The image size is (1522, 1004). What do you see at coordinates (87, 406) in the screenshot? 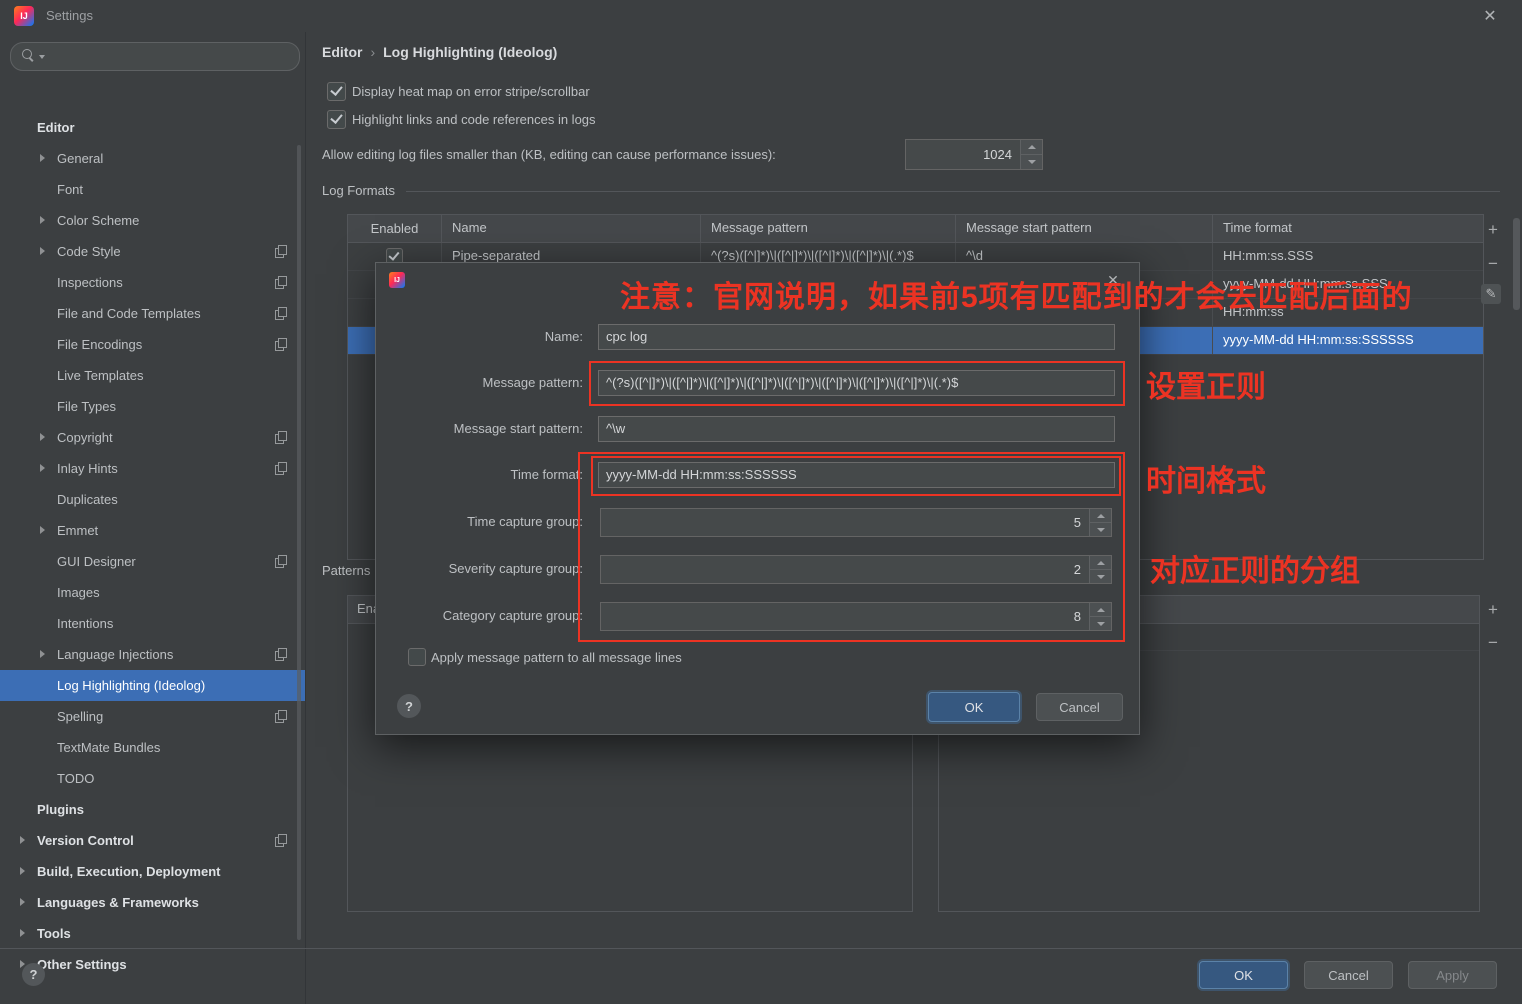
I see `sidebar-item-label: File Types` at bounding box center [87, 406].